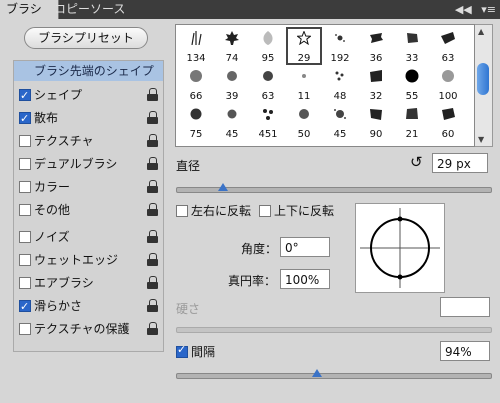  Describe the element at coordinates (376, 96) in the screenshot. I see `brush-size: 32` at that location.